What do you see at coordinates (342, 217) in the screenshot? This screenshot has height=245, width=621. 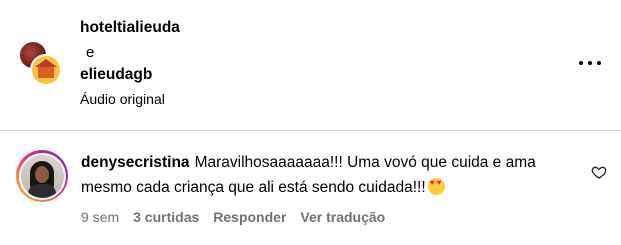 I see `translate-button: Ver tradução` at bounding box center [342, 217].